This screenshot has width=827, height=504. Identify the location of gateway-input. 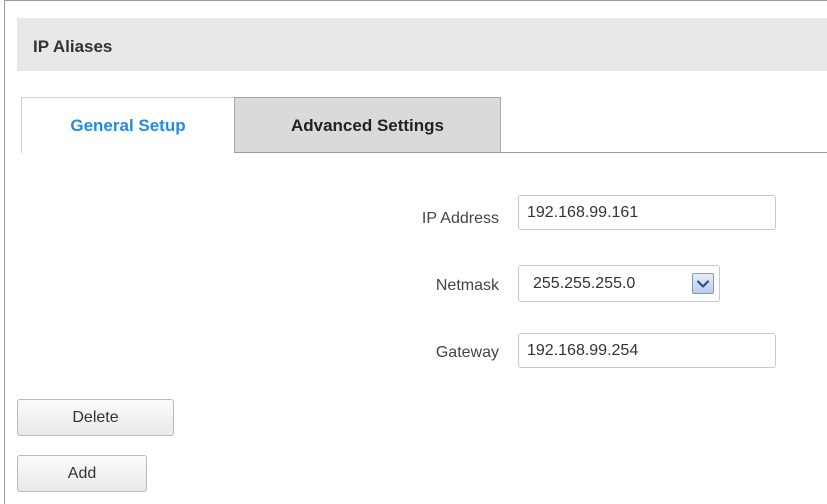
(647, 350).